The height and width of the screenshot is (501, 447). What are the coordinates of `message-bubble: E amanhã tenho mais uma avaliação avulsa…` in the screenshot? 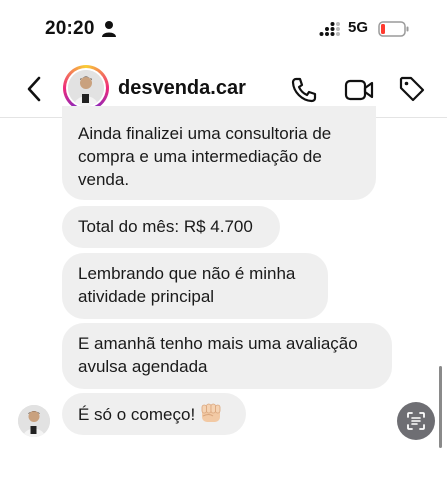 It's located at (227, 356).